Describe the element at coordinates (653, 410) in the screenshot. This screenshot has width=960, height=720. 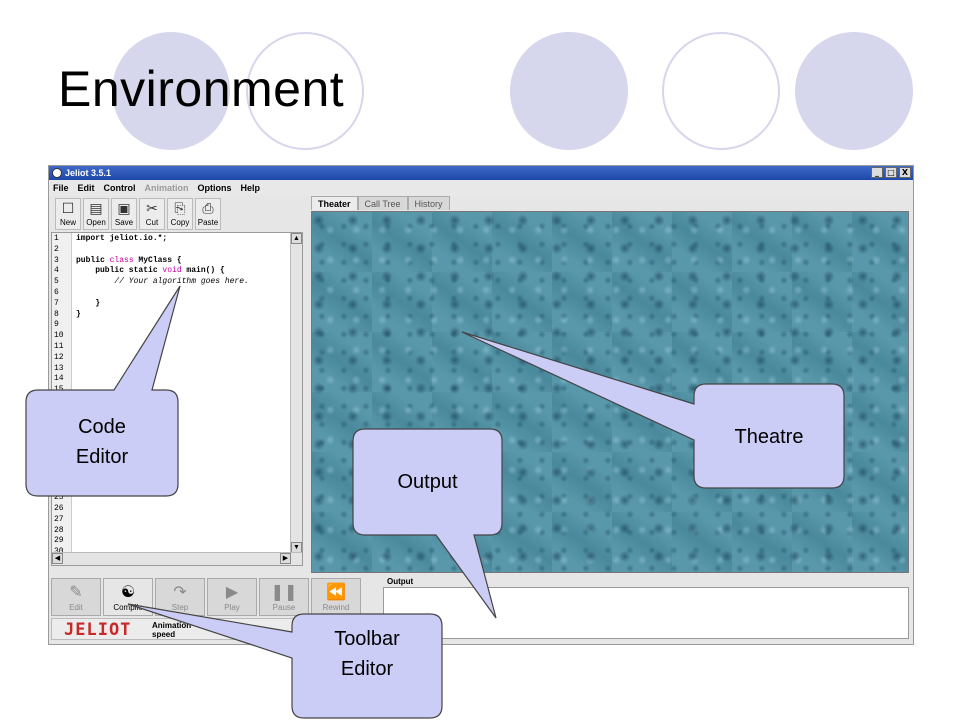
I see `callout-theatre` at that location.